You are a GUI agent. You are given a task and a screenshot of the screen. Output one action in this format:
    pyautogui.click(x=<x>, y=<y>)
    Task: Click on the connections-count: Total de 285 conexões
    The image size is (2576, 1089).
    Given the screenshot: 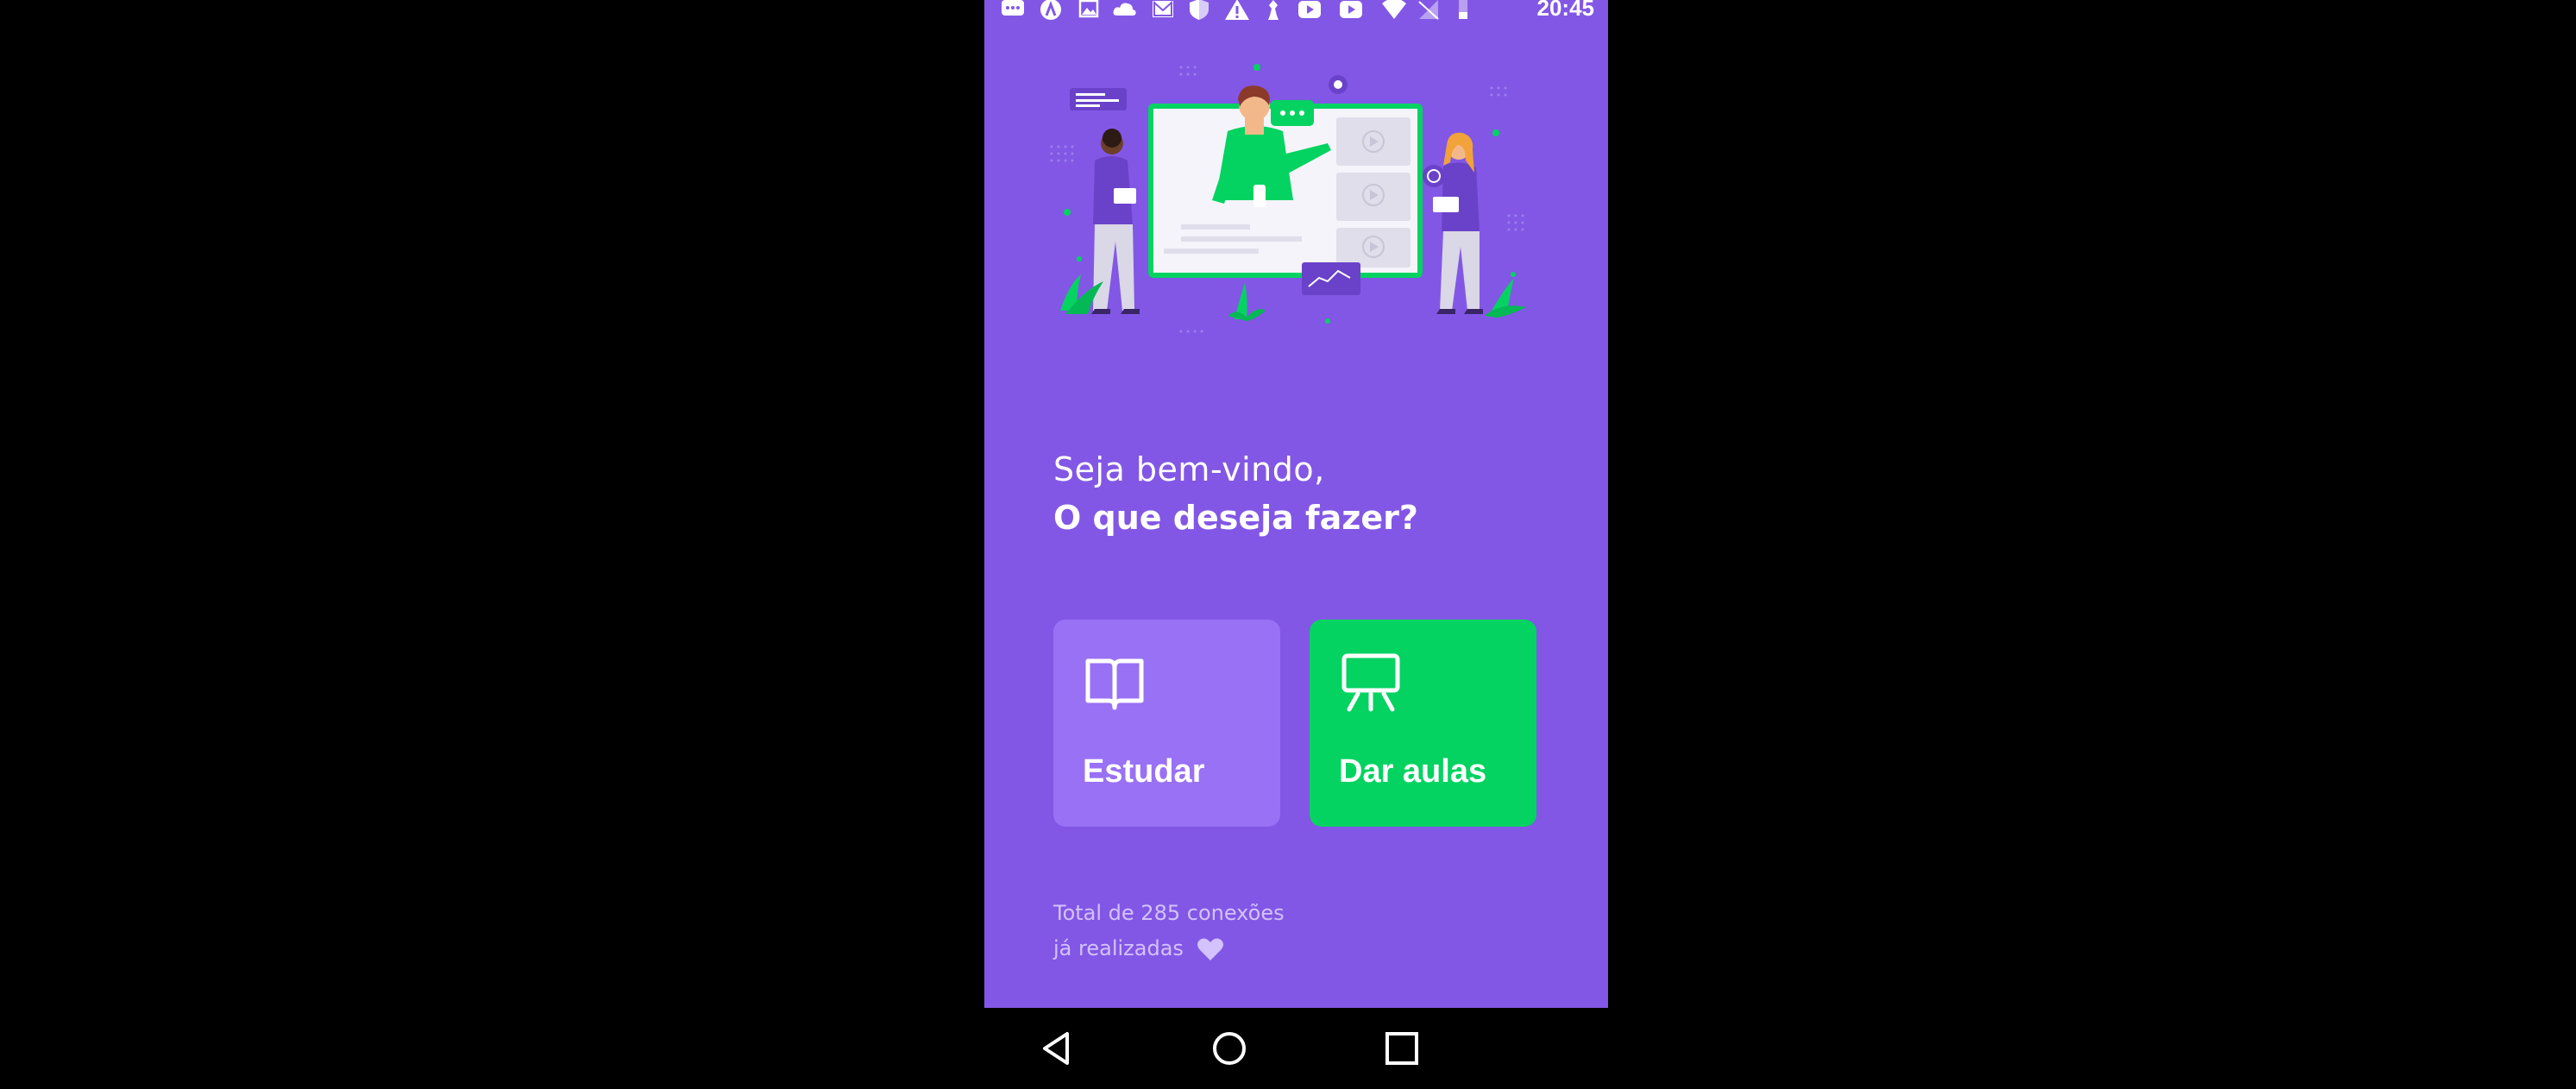 What is the action you would take?
    pyautogui.click(x=1169, y=913)
    